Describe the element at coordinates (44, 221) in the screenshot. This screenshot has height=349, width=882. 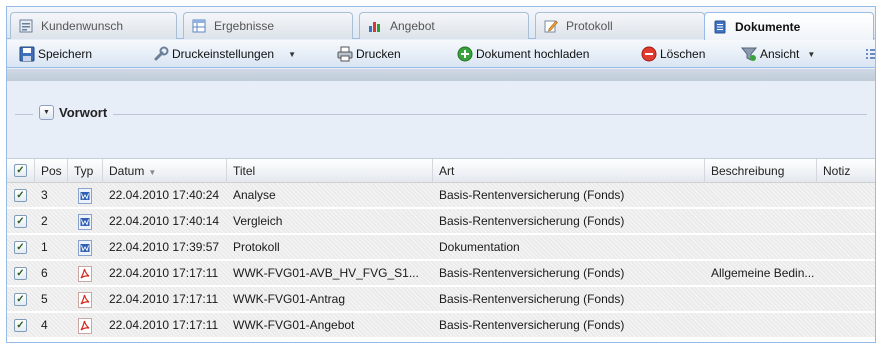
I see `cell-pos: 2` at that location.